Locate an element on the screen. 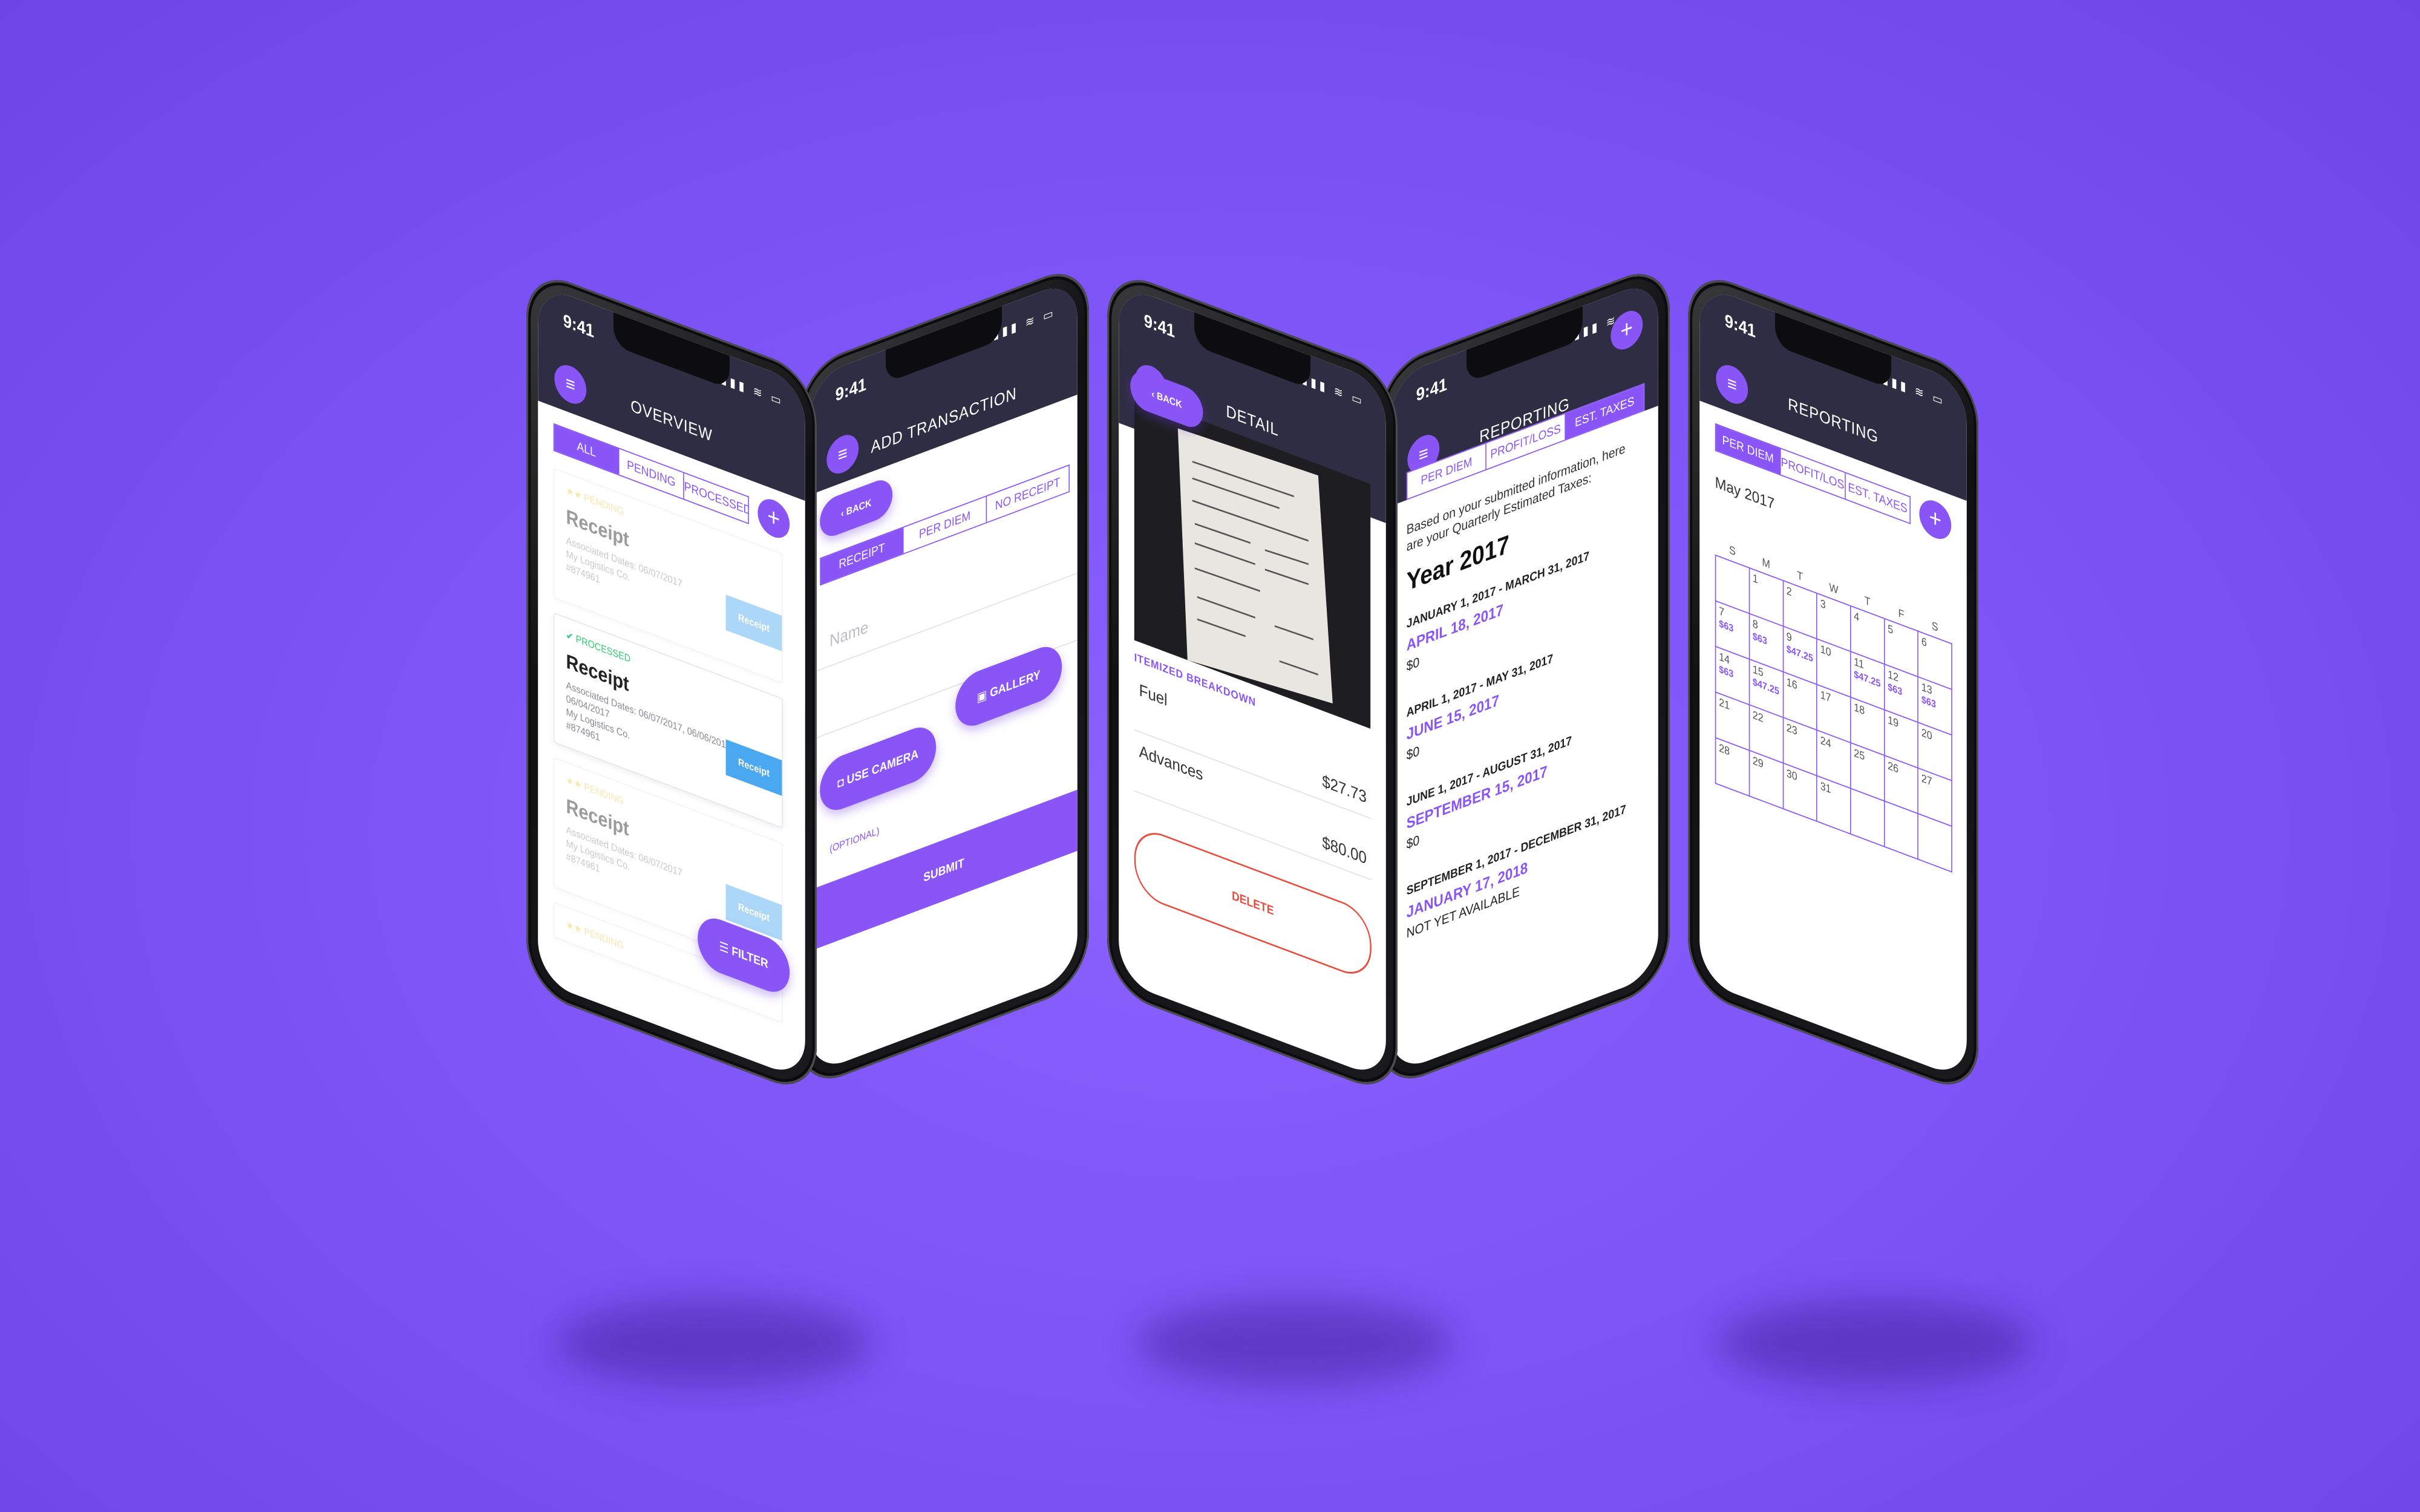  filter-label: FILTER is located at coordinates (749, 957).